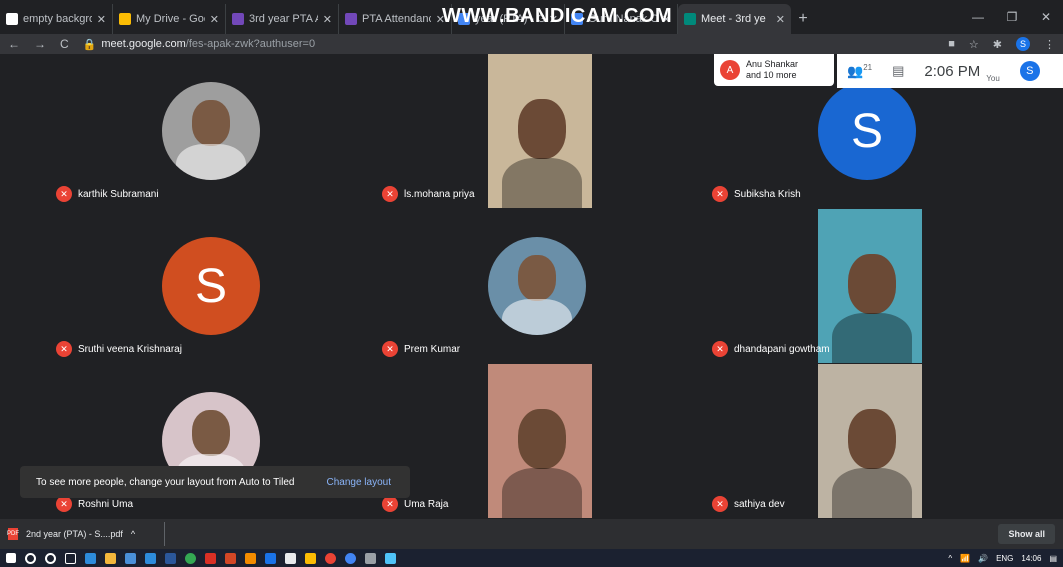 The image size is (1063, 567). Describe the element at coordinates (965, 558) in the screenshot. I see `network-icon: 📶` at that location.